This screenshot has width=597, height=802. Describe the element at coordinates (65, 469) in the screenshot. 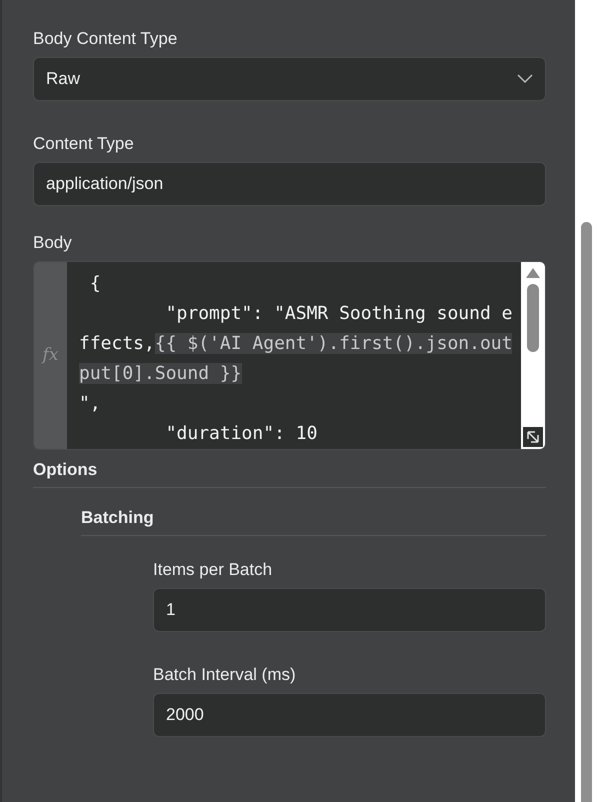

I see `section-title: Options` at that location.